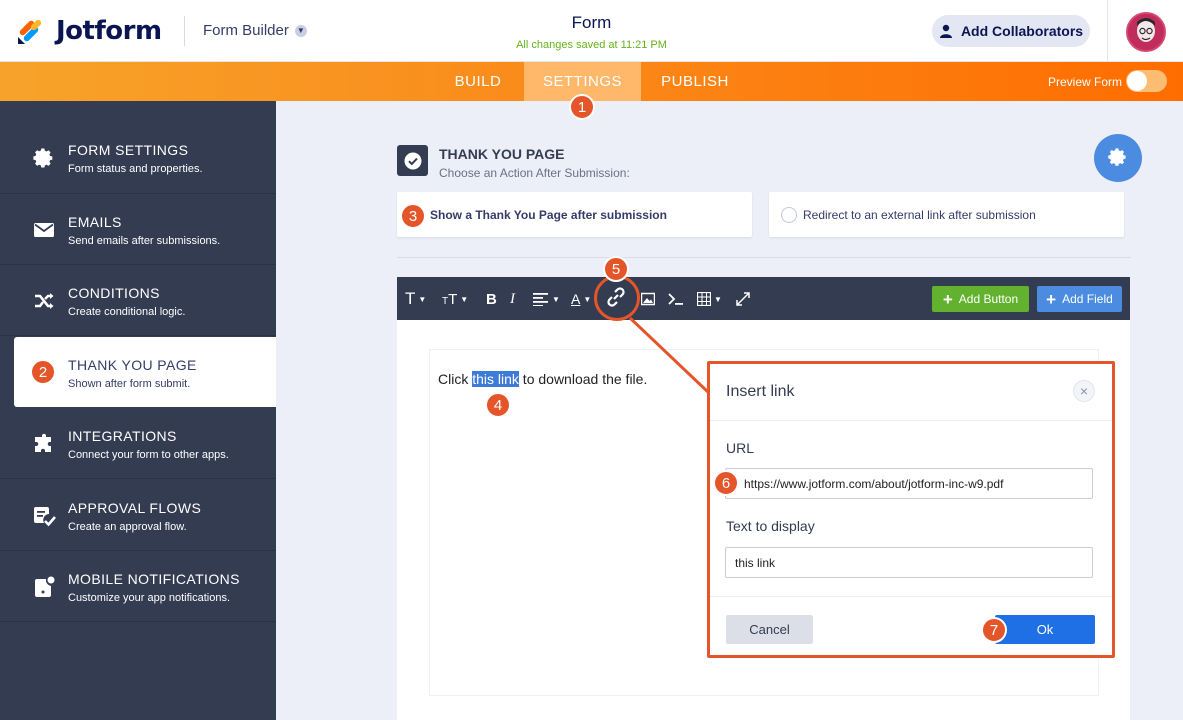 The width and height of the screenshot is (1183, 720). Describe the element at coordinates (616, 269) in the screenshot. I see `step-badge: 5` at that location.